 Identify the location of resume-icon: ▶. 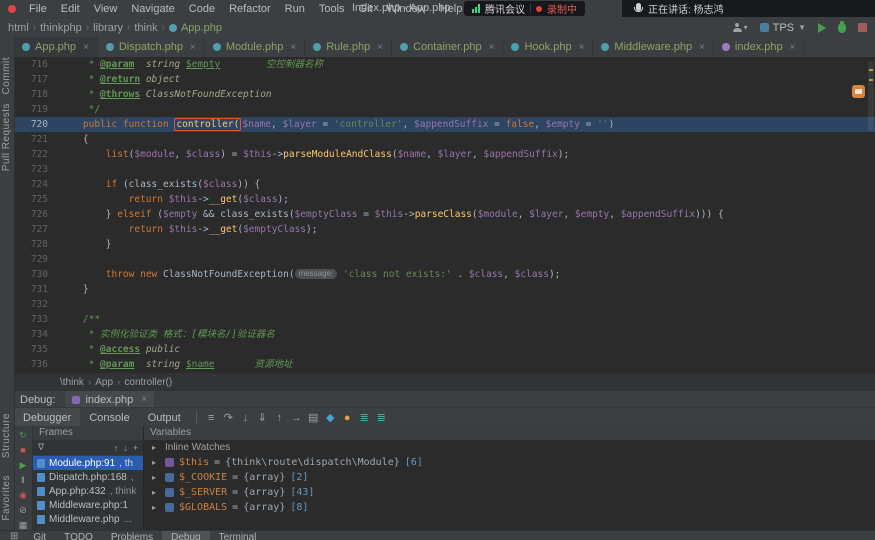
(23, 465).